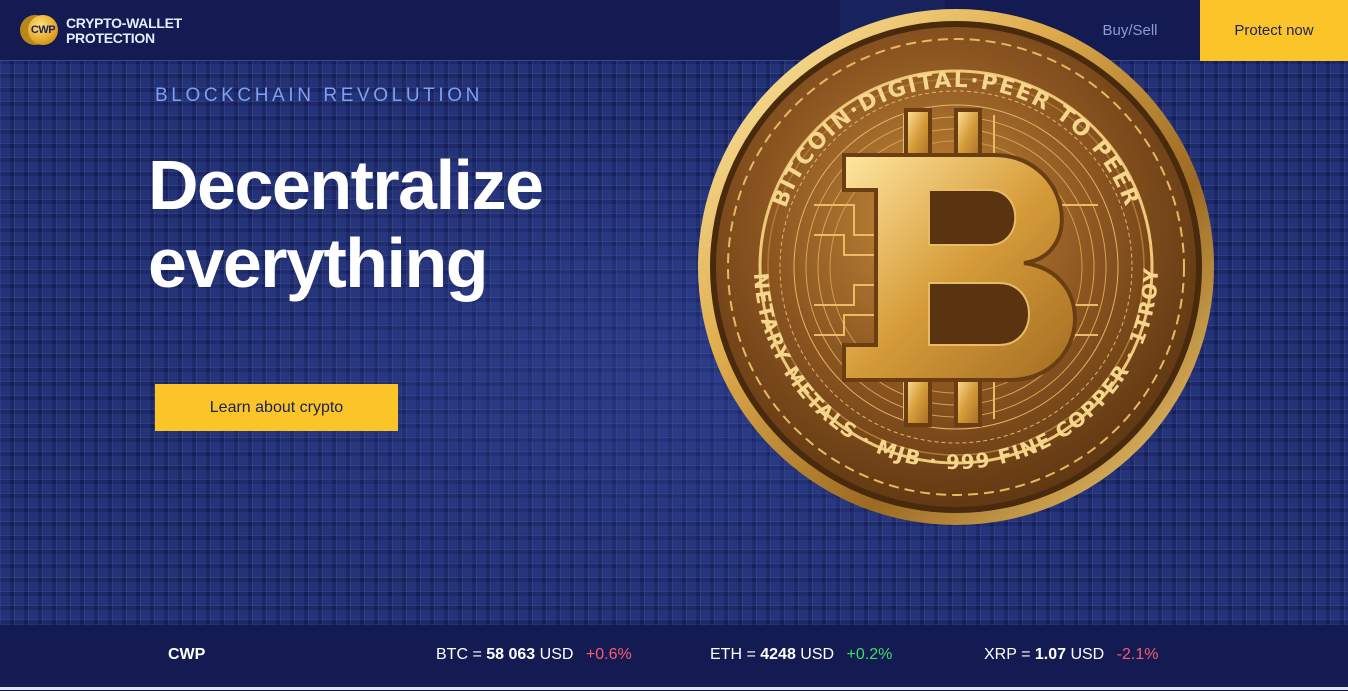 The width and height of the screenshot is (1348, 691). What do you see at coordinates (869, 654) in the screenshot?
I see `ticker-change: +0.2%` at bounding box center [869, 654].